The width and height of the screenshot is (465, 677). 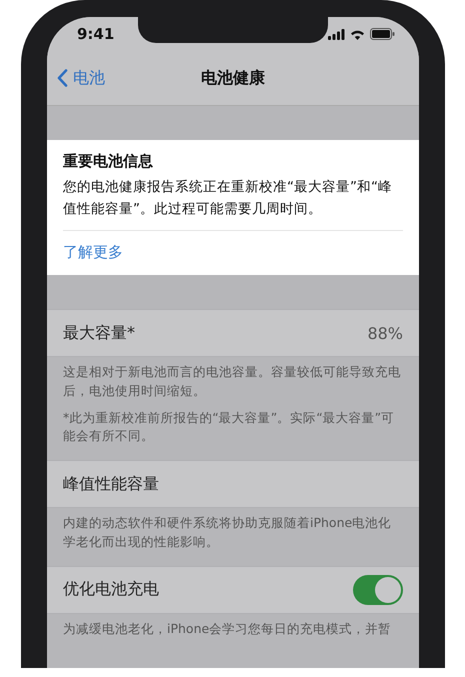 I want to click on notice-text: 您的电池健康报告系统正在重新校准“最大容量”和“峰值性能容量”。此过程可能需要几周时间。, so click(x=233, y=204).